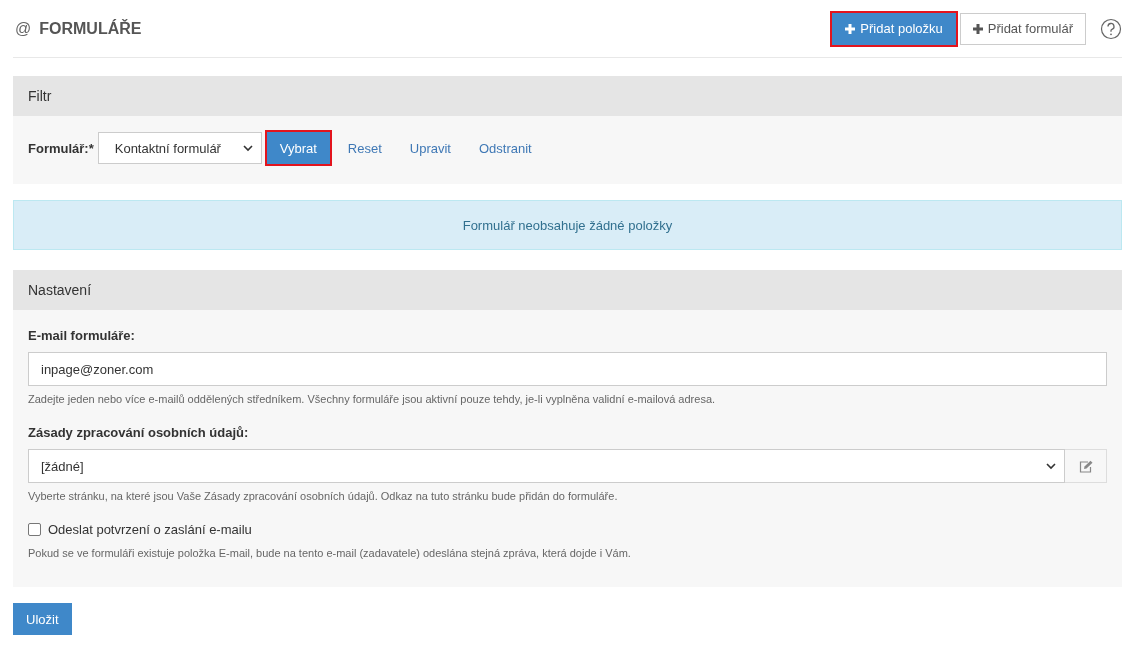  Describe the element at coordinates (567, 290) in the screenshot. I see `panel-heading: Nastavení` at that location.